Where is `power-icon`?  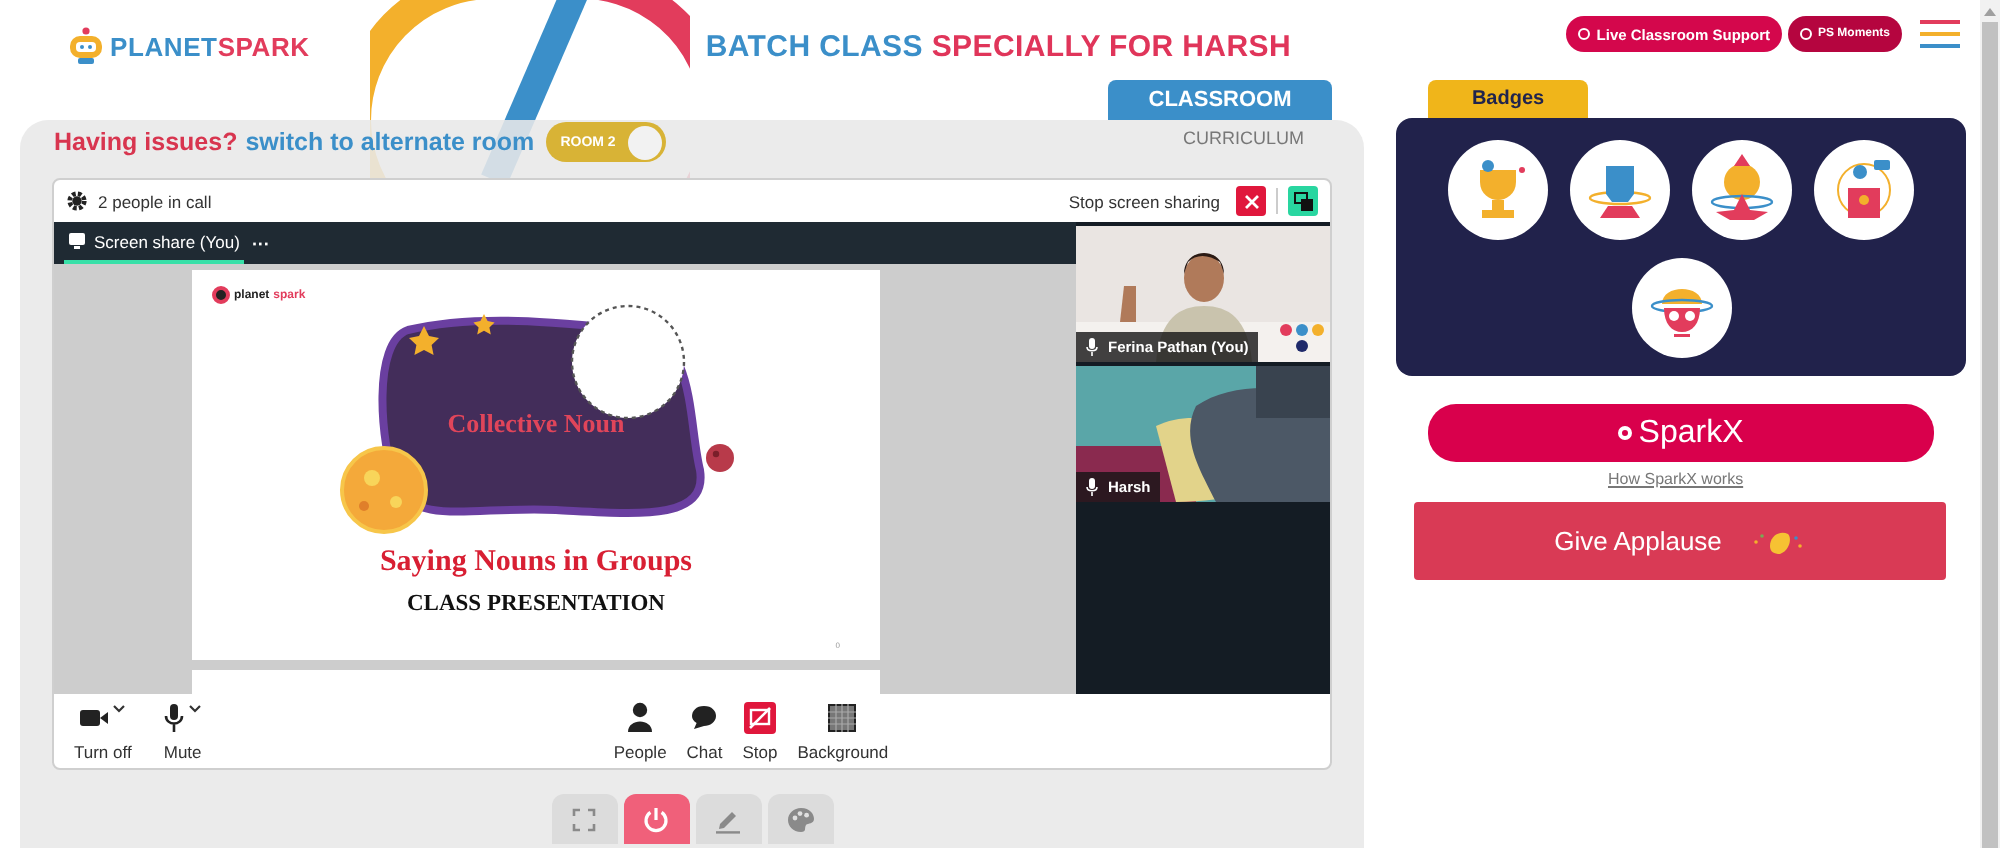 power-icon is located at coordinates (656, 819).